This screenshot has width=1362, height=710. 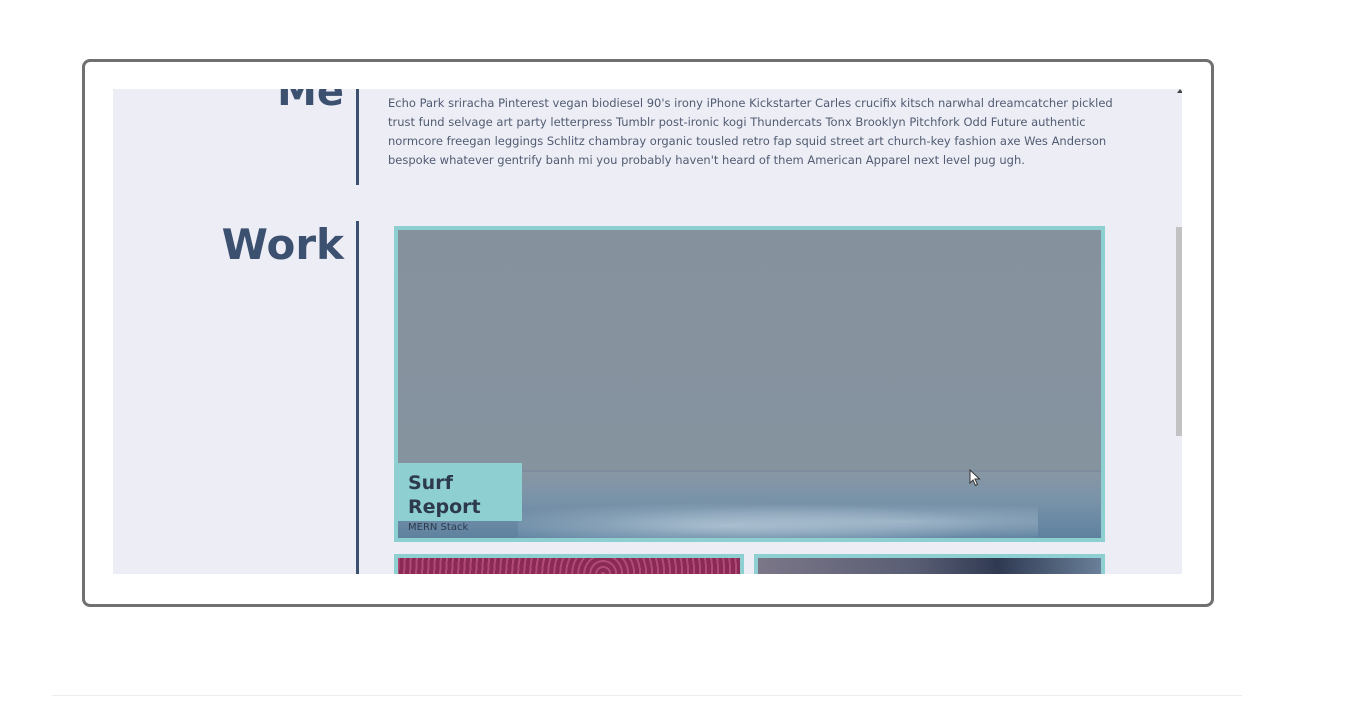 I want to click on project-title: Surf Report, so click(x=444, y=495).